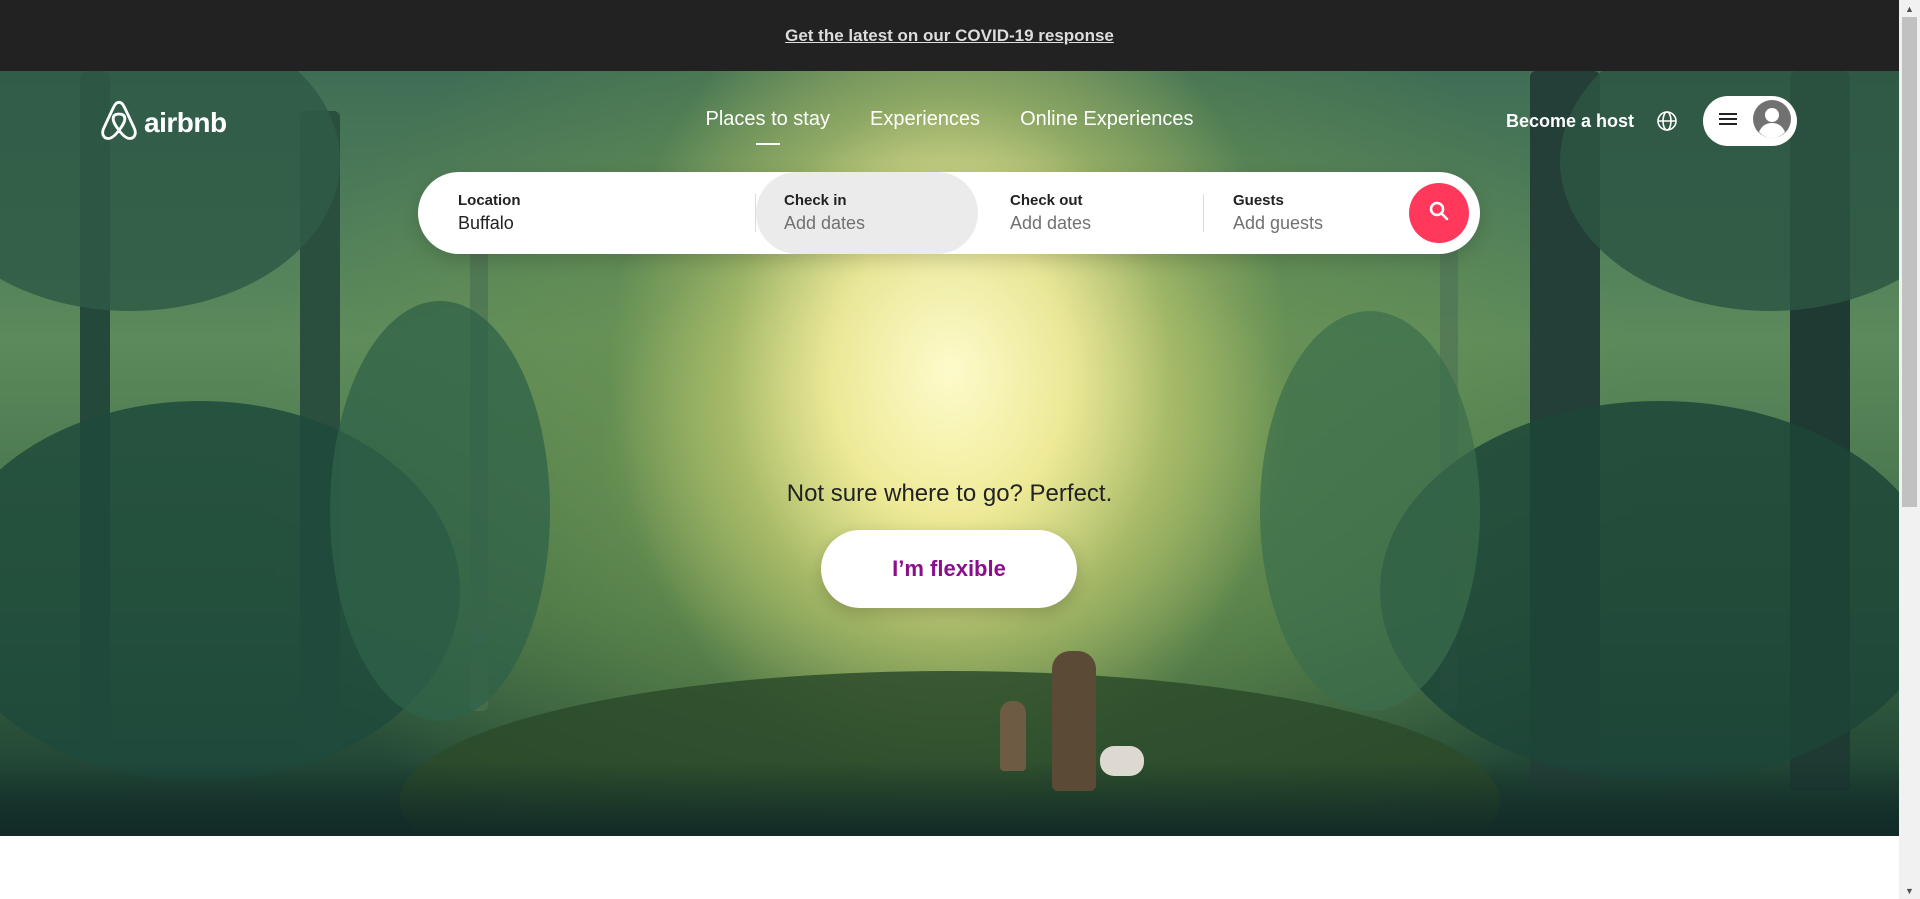  I want to click on scroll-up-arrow-icon: ▲, so click(1909, 8).